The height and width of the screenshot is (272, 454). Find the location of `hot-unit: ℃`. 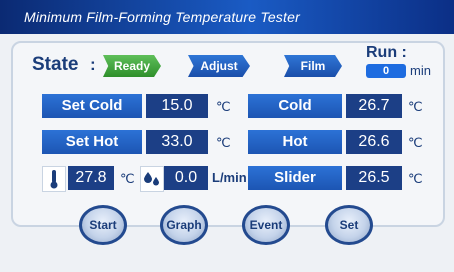

hot-unit: ℃ is located at coordinates (415, 142).